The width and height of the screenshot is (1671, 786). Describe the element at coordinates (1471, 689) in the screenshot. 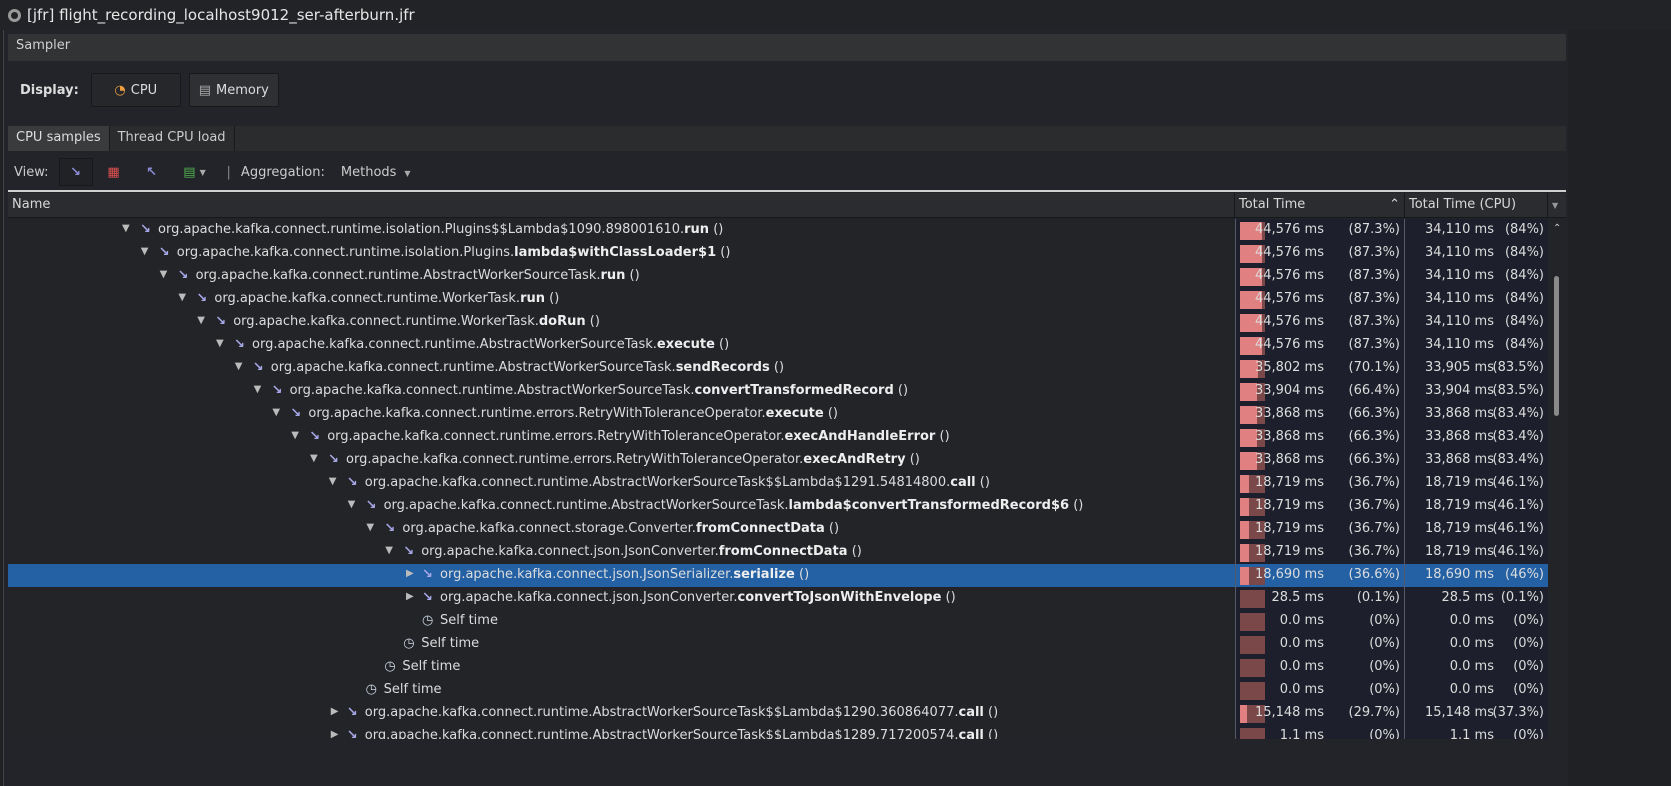

I see `cpu-time-value: 0.0 ms` at that location.